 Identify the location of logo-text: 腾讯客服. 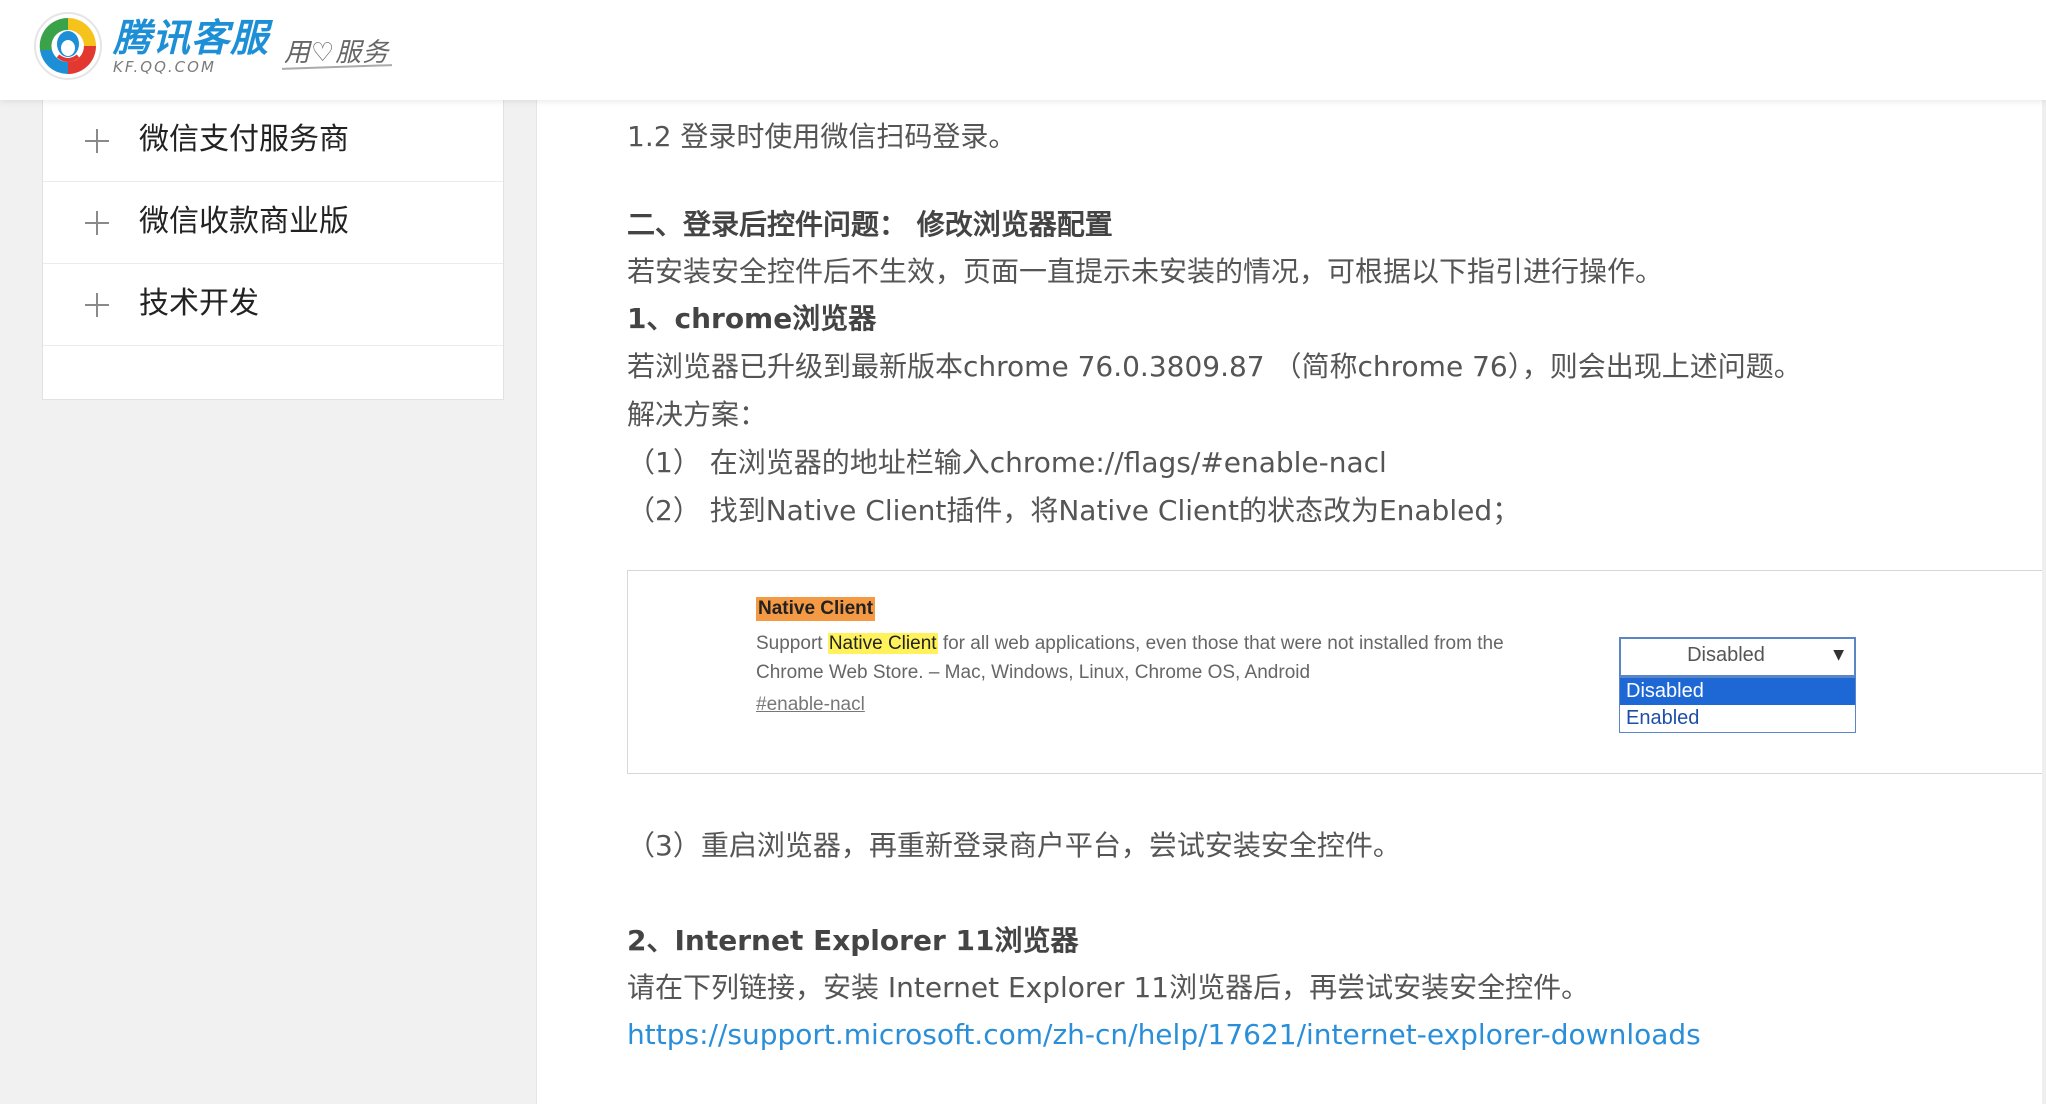
(191, 38).